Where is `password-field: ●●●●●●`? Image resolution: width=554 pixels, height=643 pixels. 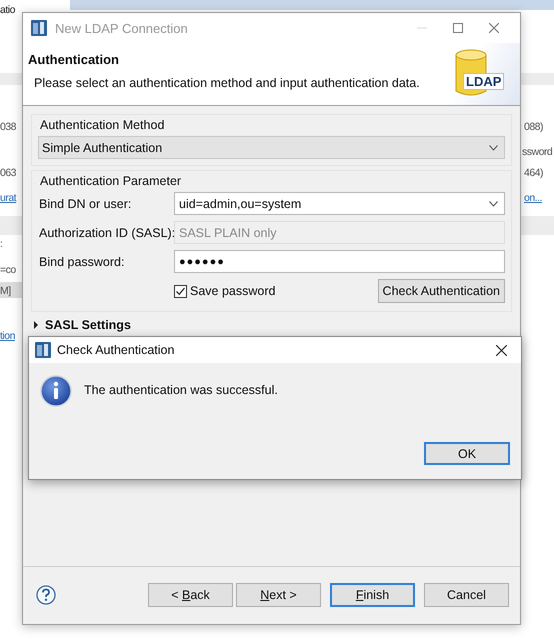
password-field: ●●●●●● is located at coordinates (339, 261).